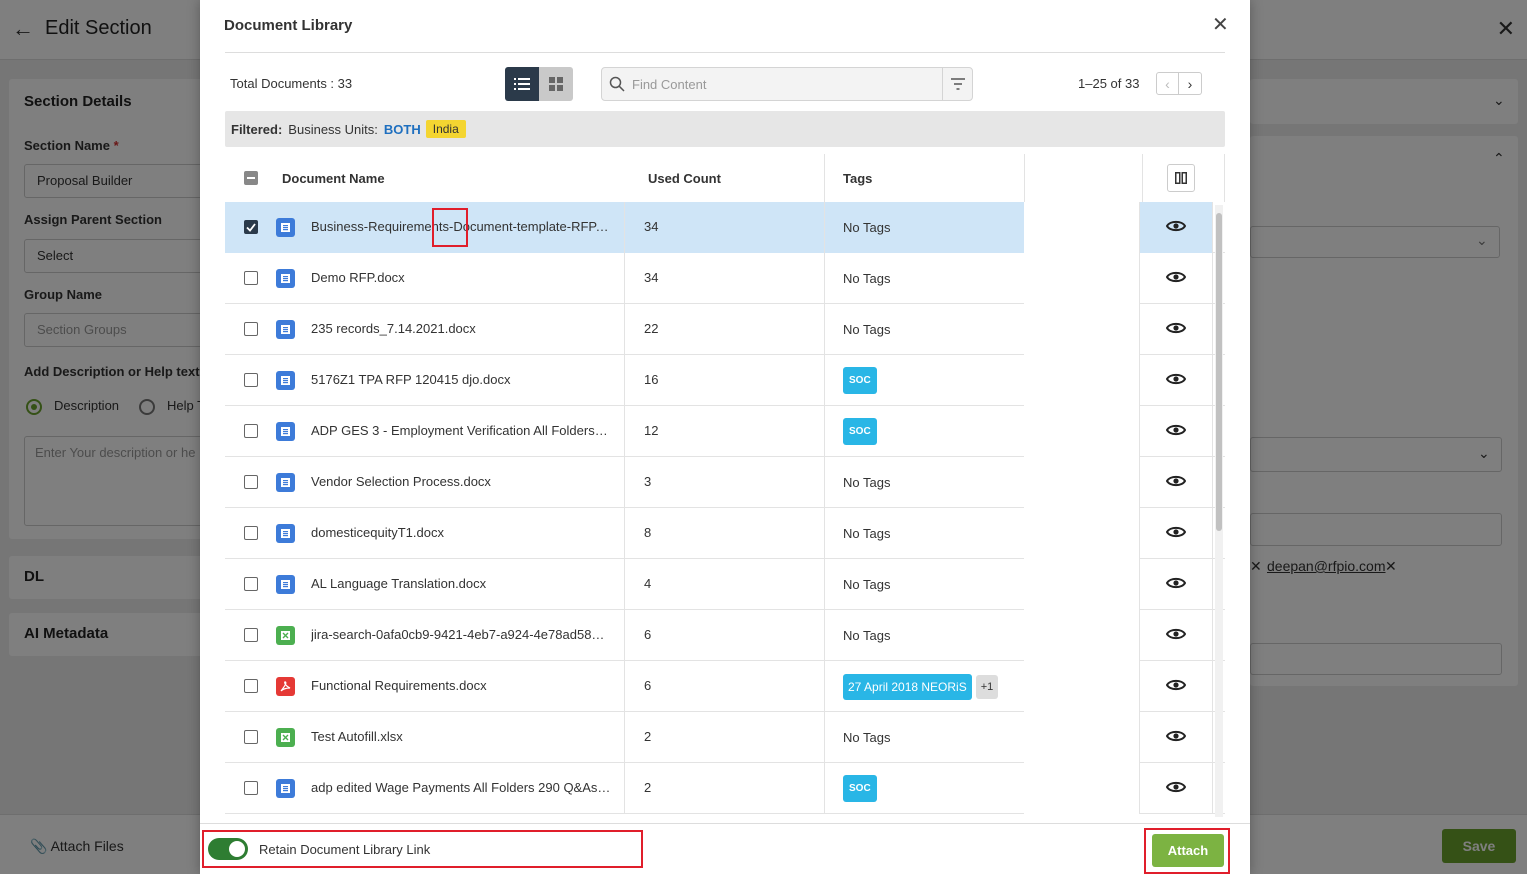  I want to click on search-input, so click(787, 84).